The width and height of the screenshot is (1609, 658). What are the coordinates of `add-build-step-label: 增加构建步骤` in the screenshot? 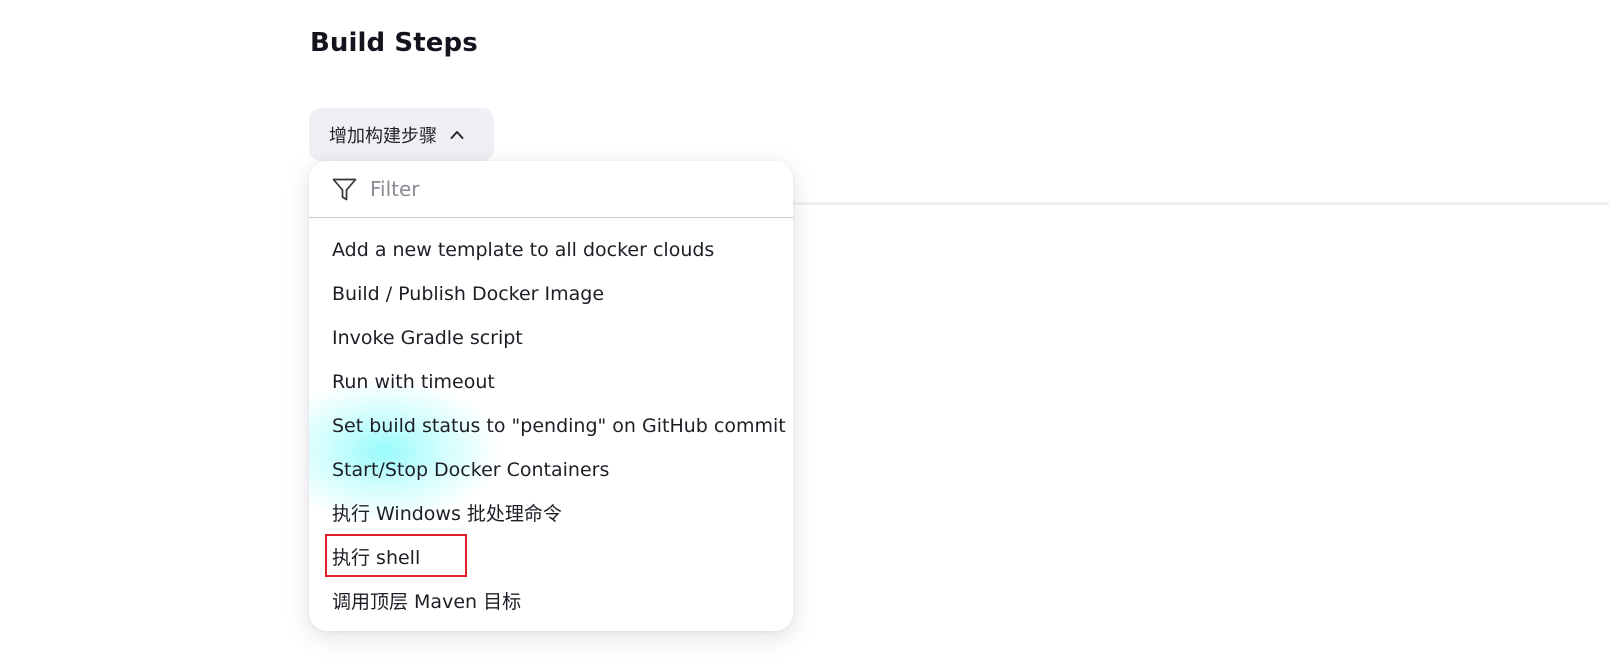 It's located at (383, 136).